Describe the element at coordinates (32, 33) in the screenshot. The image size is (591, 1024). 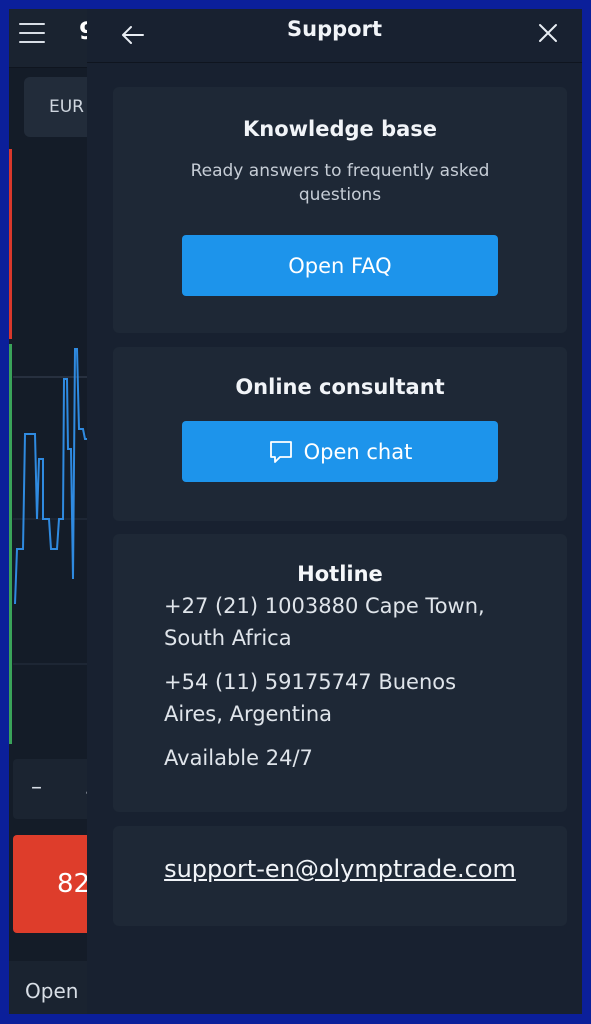
I see `menu-icon` at that location.